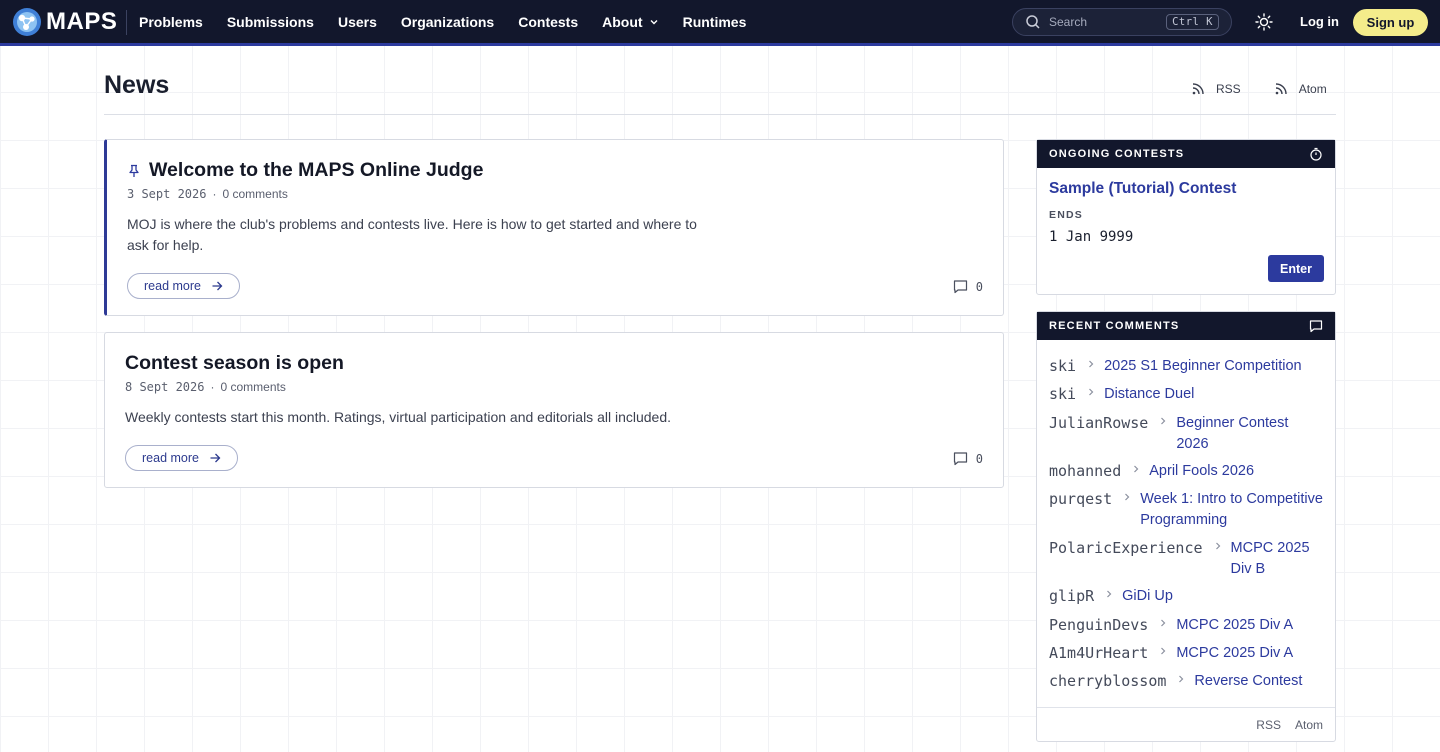  I want to click on nav-about-label: About, so click(622, 21).